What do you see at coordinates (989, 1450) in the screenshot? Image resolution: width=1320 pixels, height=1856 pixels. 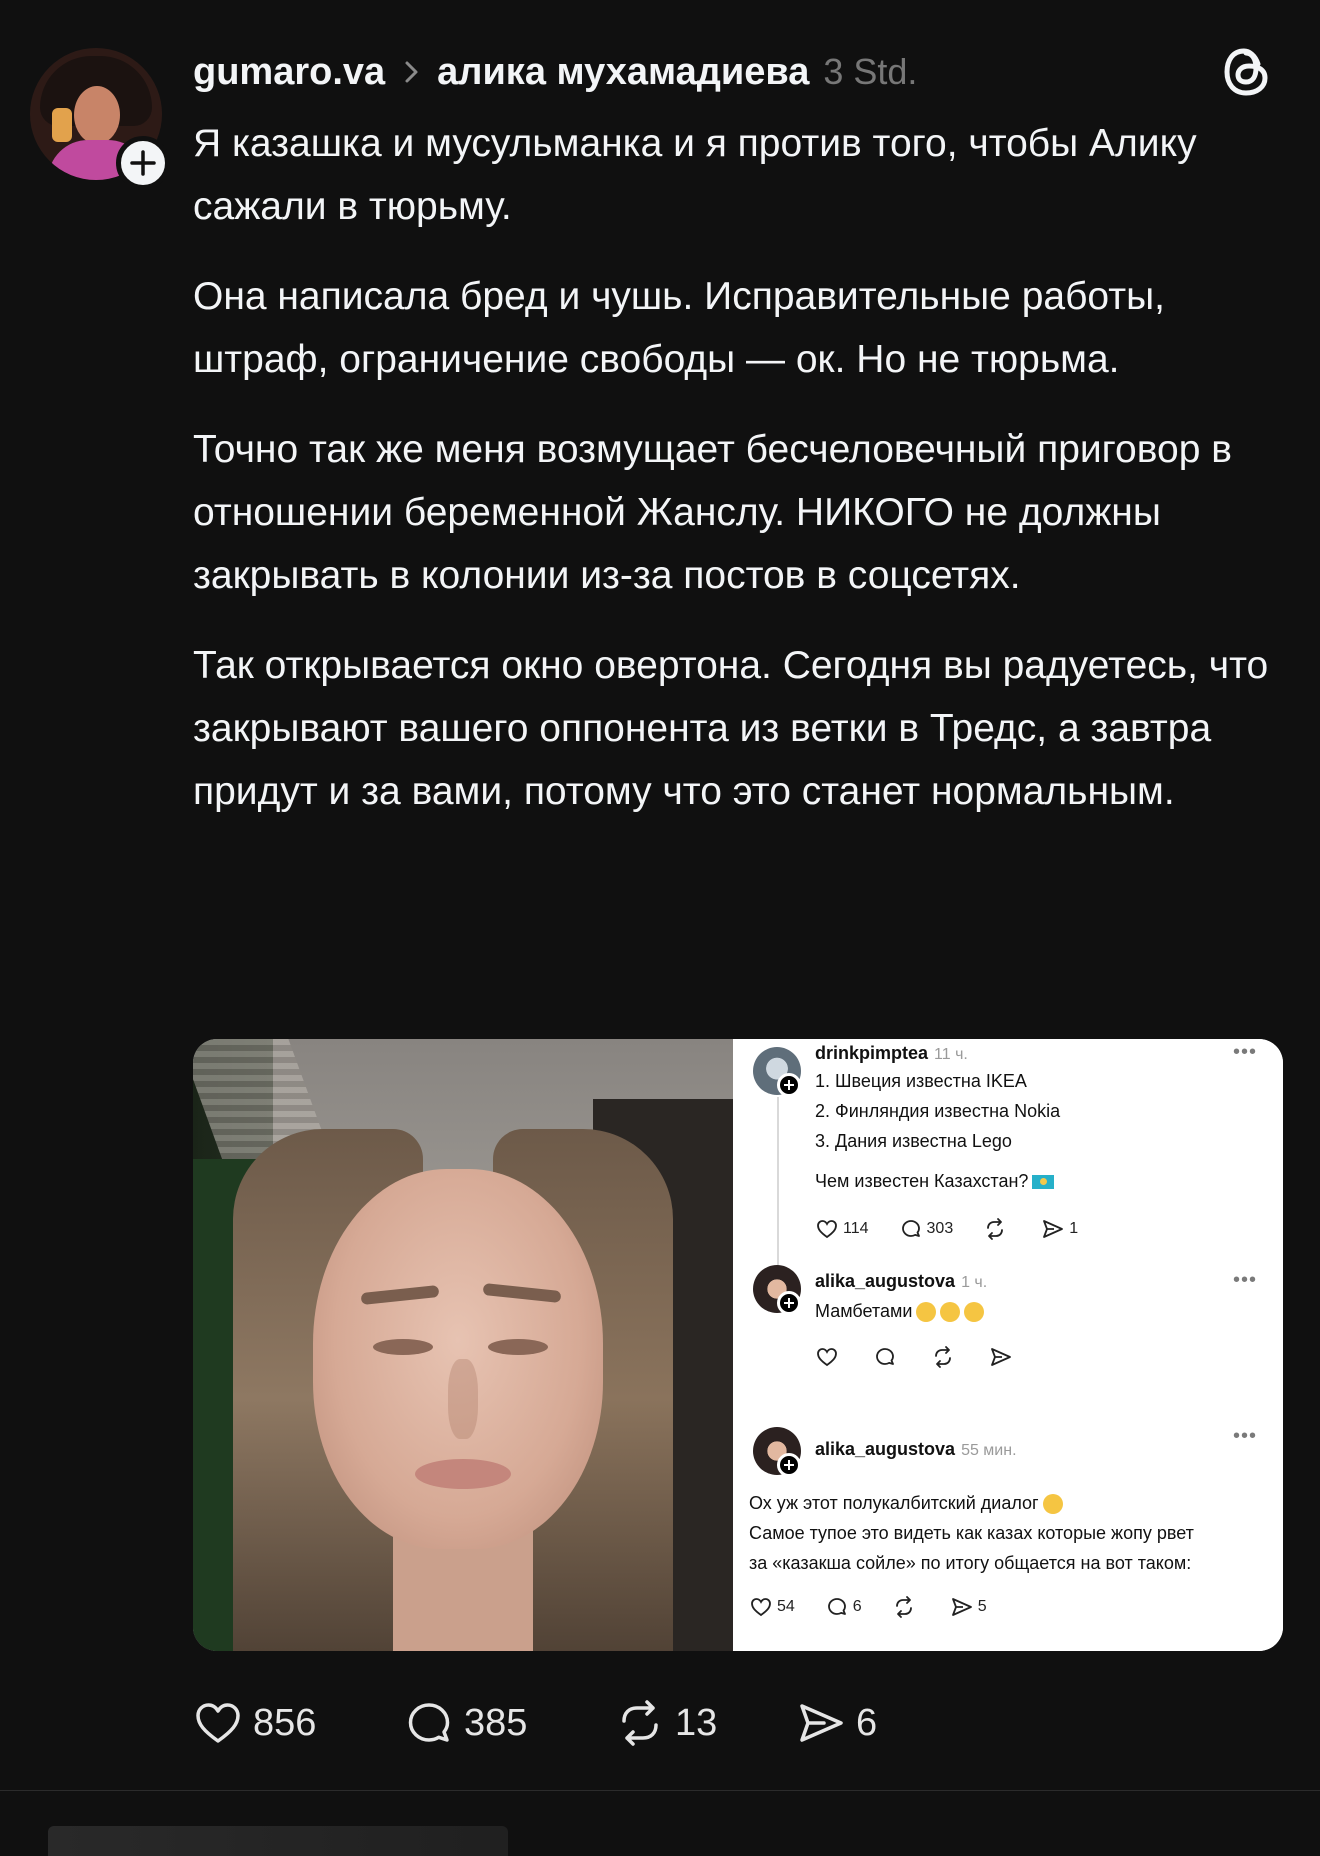 I see `embedded-time: 55 мин.` at bounding box center [989, 1450].